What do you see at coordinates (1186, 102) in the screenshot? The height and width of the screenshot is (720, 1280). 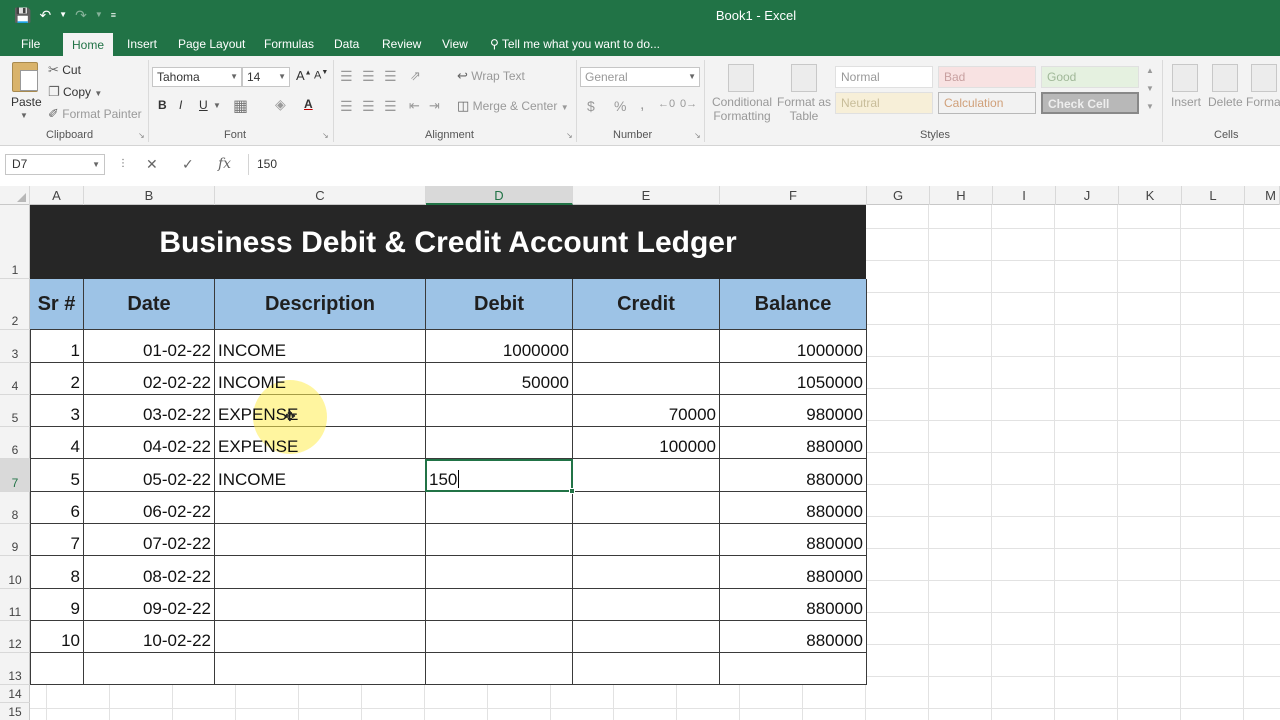 I see `insert-cells-button: Insert` at bounding box center [1186, 102].